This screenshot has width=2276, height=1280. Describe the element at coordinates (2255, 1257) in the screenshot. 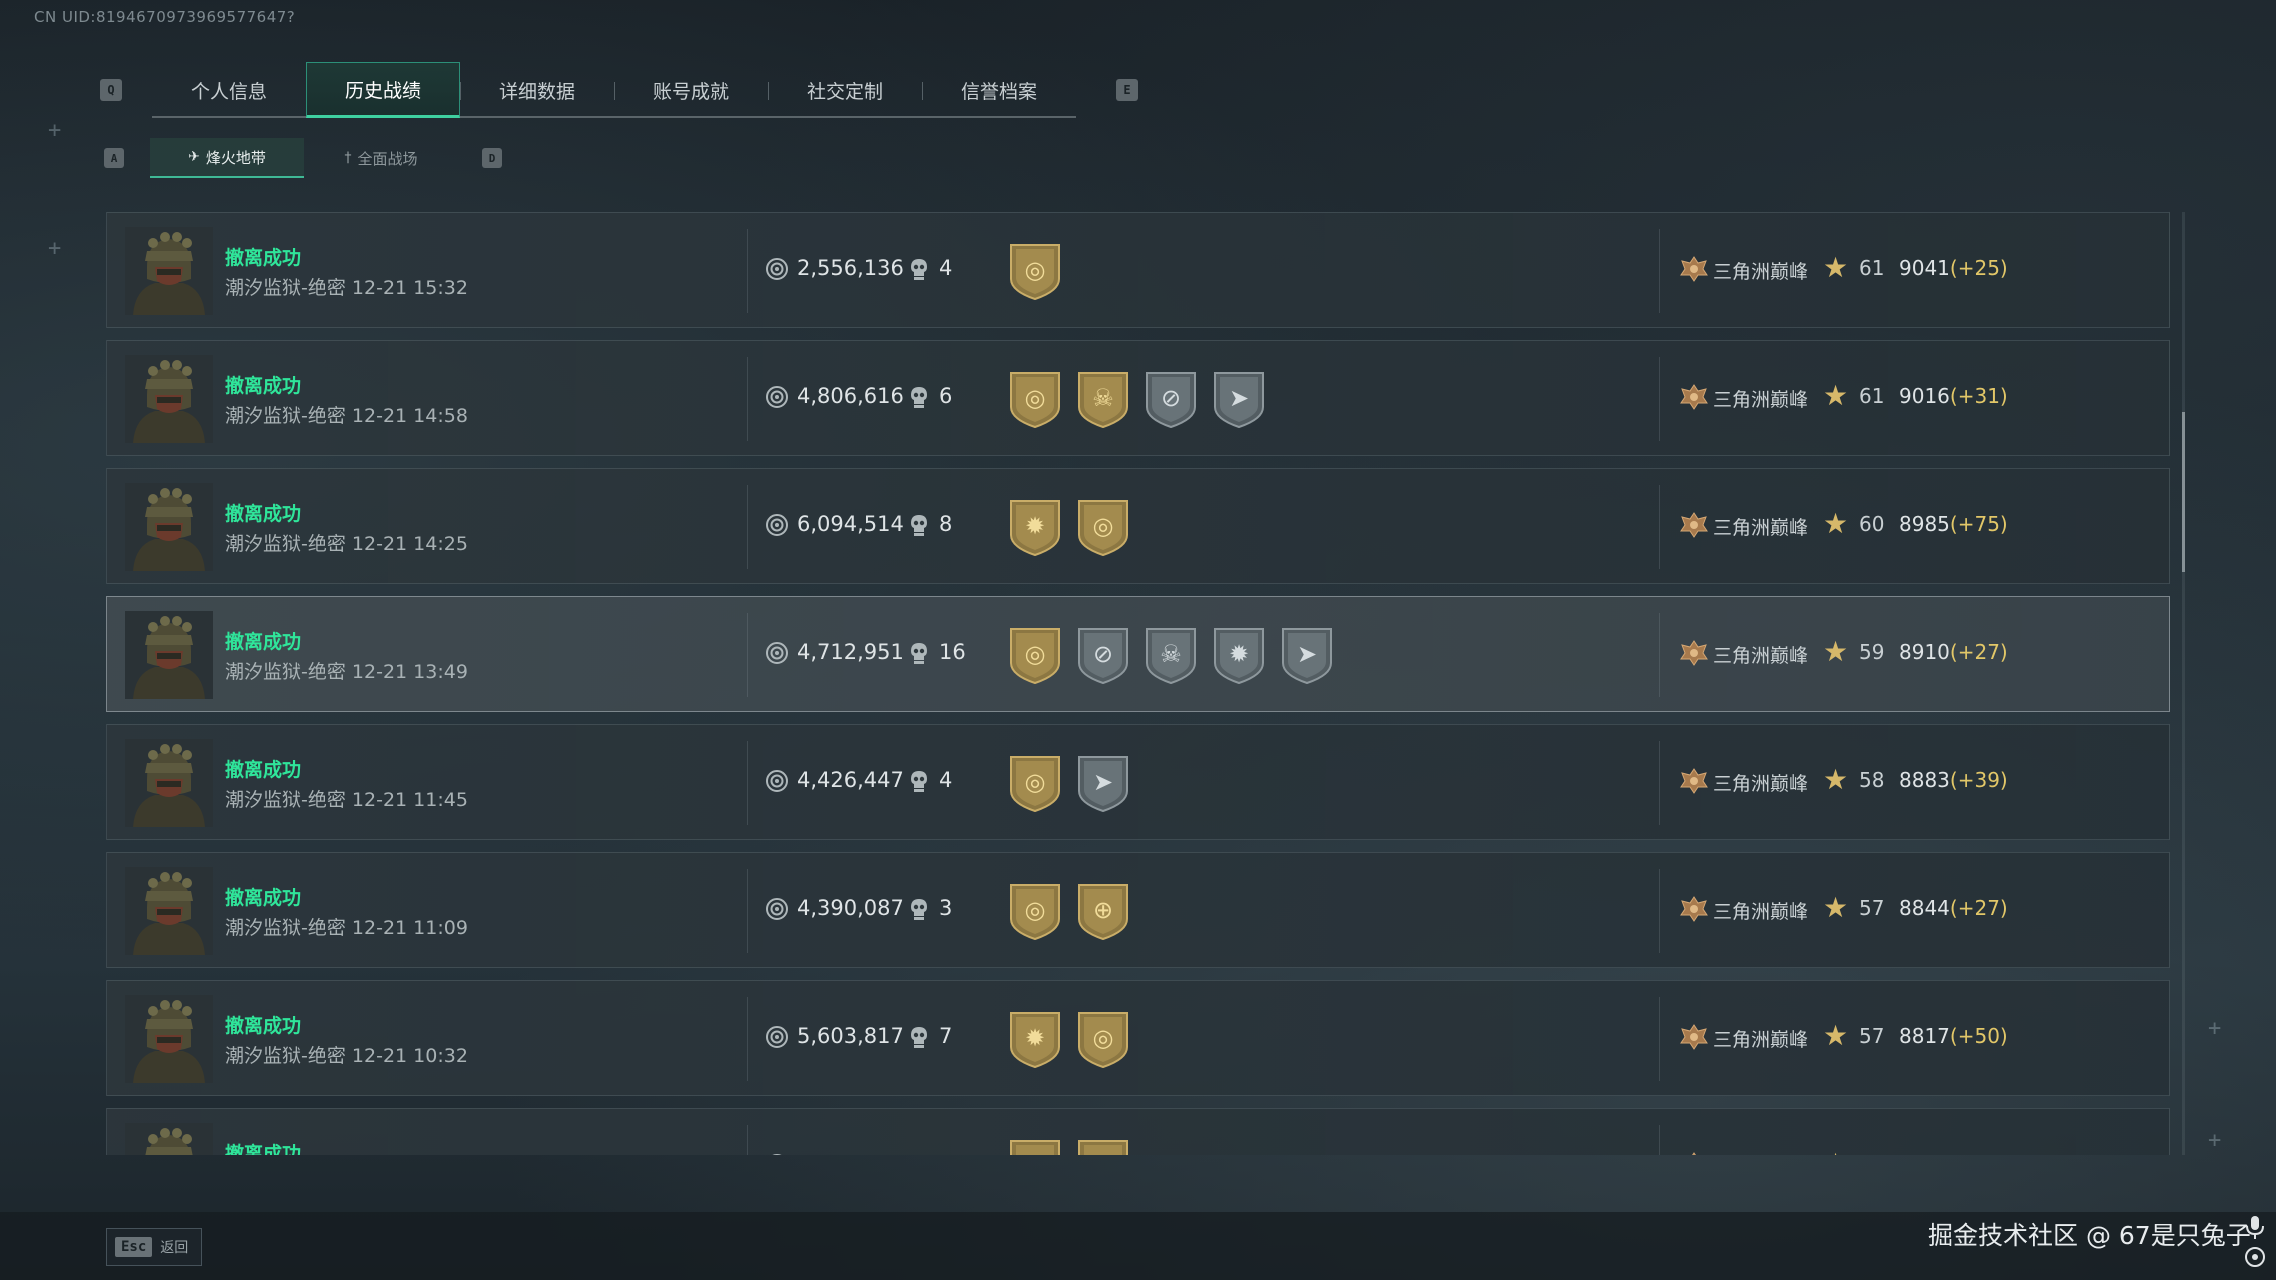

I see `location-icon` at that location.